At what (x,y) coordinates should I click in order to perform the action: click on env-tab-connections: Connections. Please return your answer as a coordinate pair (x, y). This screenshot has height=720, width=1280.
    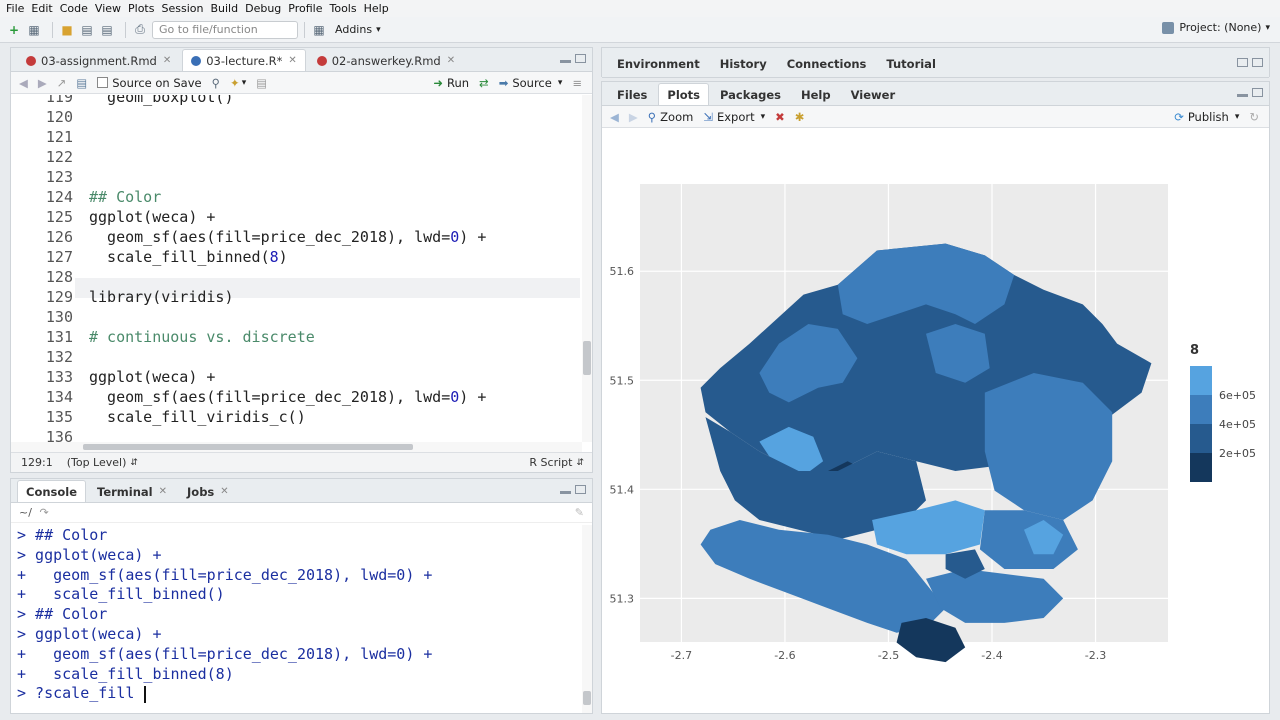
    Looking at the image, I should click on (827, 63).